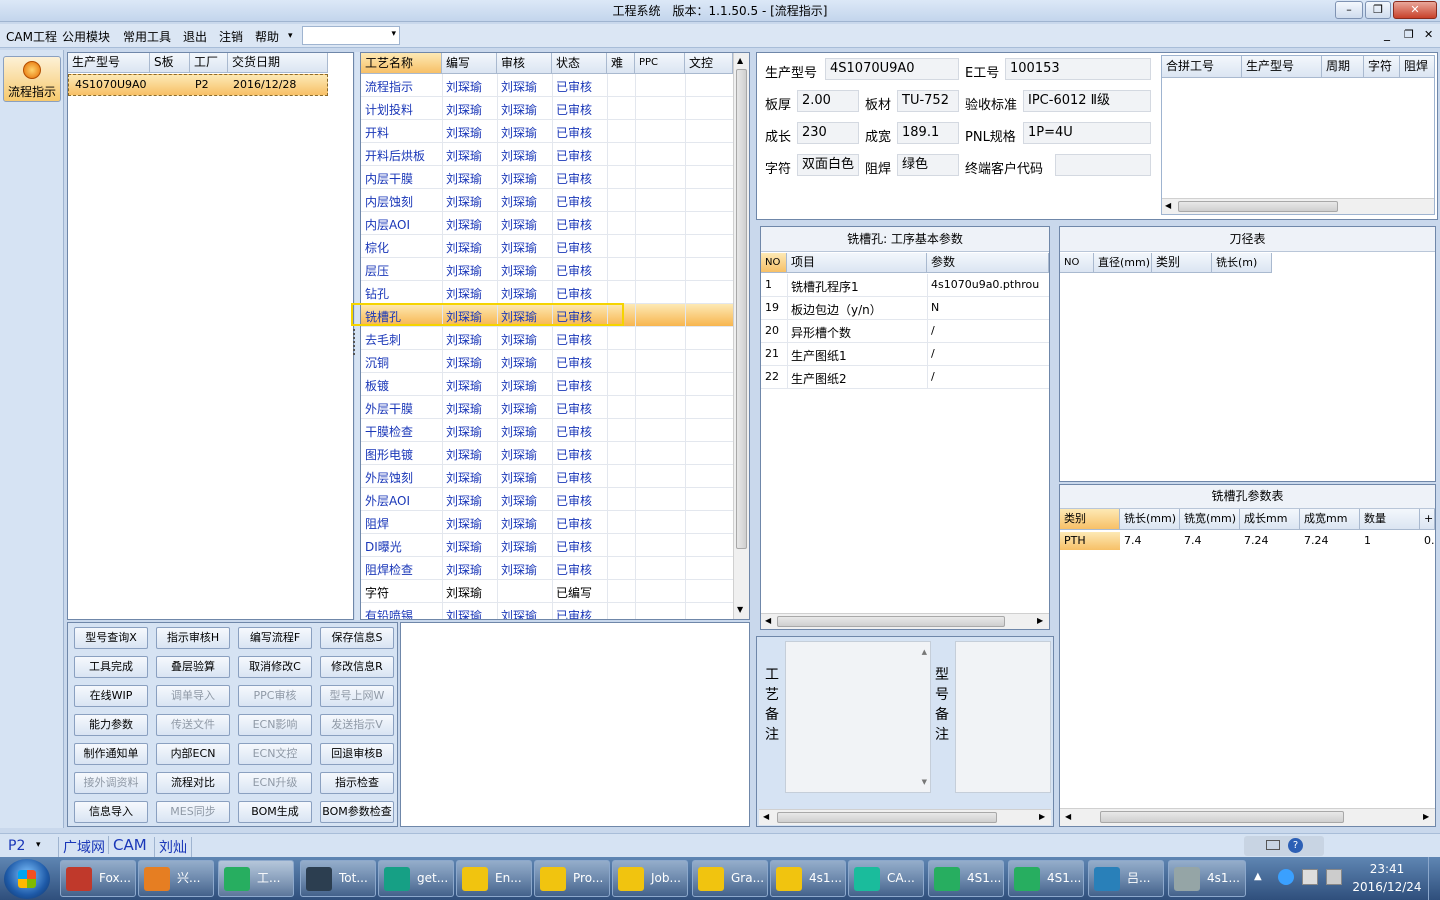  What do you see at coordinates (1409, 34) in the screenshot?
I see `mdi-restore: ❐` at bounding box center [1409, 34].